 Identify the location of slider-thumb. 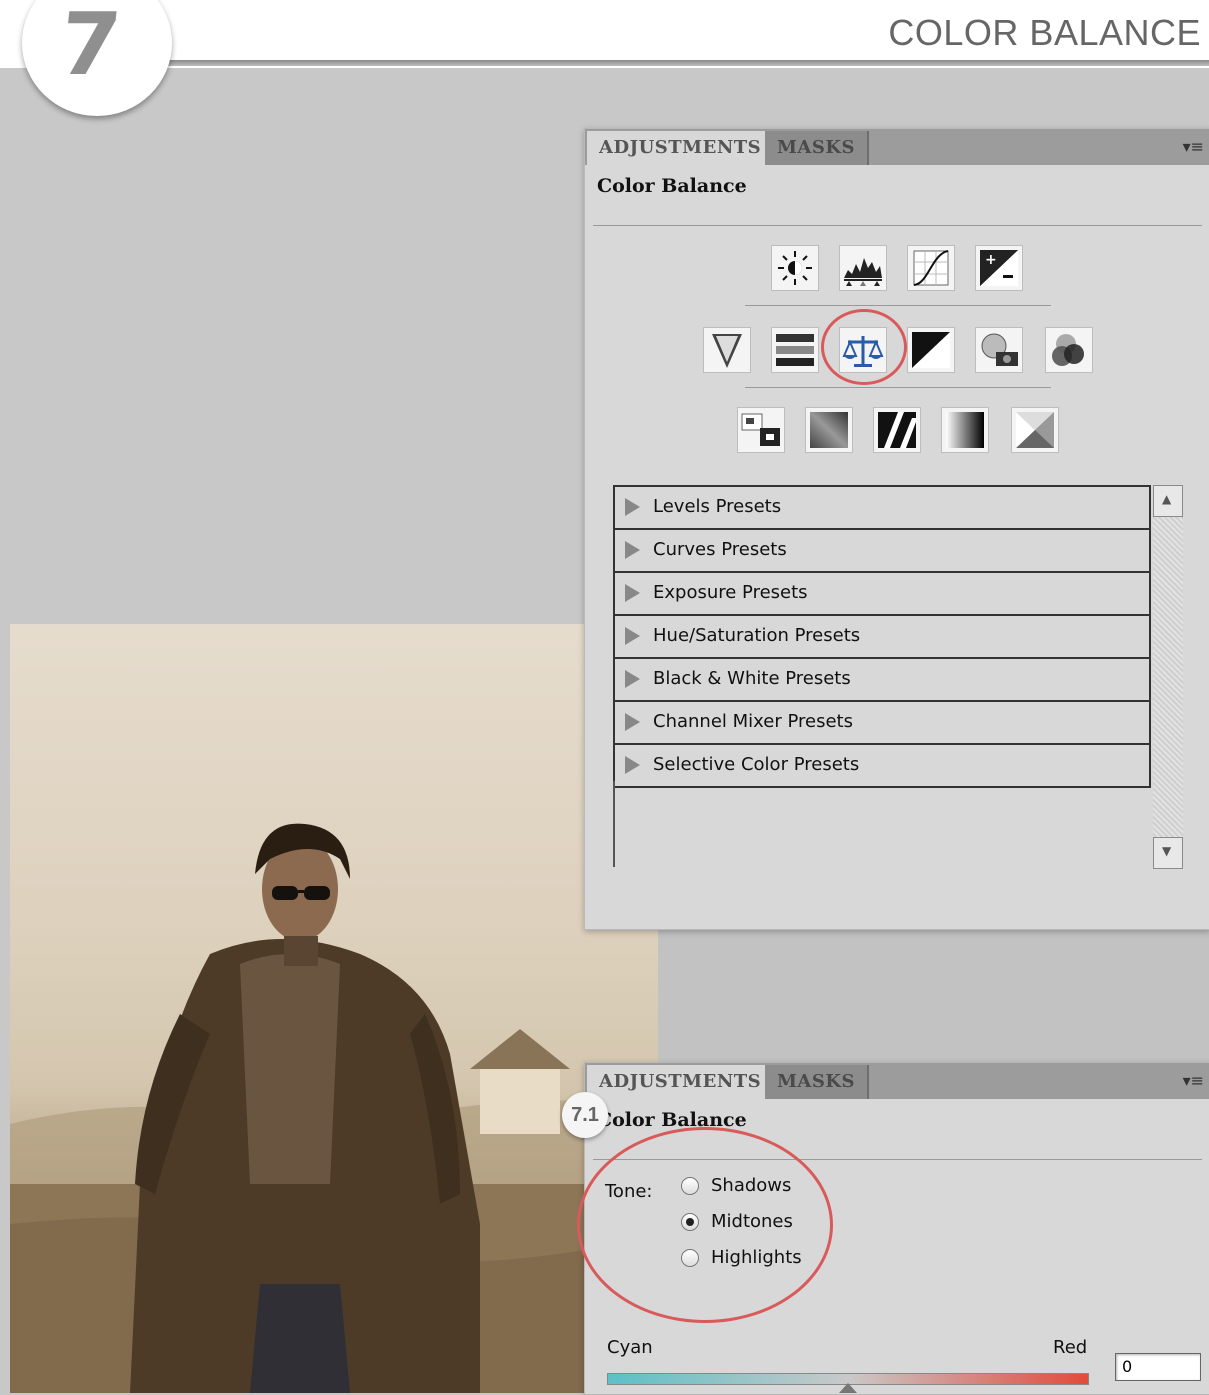
(848, 1388).